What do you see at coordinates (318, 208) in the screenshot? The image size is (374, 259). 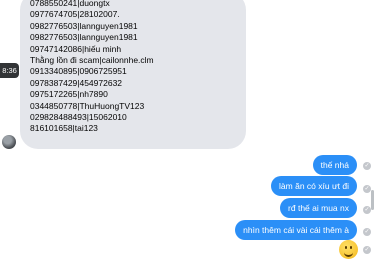 I see `outgoing-message-bubble: rđ thế ai mua nx` at bounding box center [318, 208].